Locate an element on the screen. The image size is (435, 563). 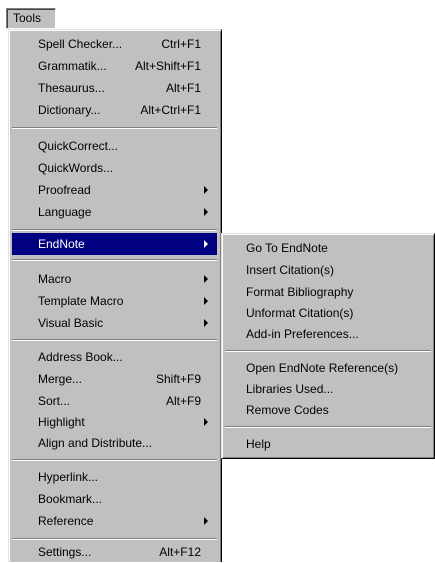
menu-item-label: Macro is located at coordinates (55, 279).